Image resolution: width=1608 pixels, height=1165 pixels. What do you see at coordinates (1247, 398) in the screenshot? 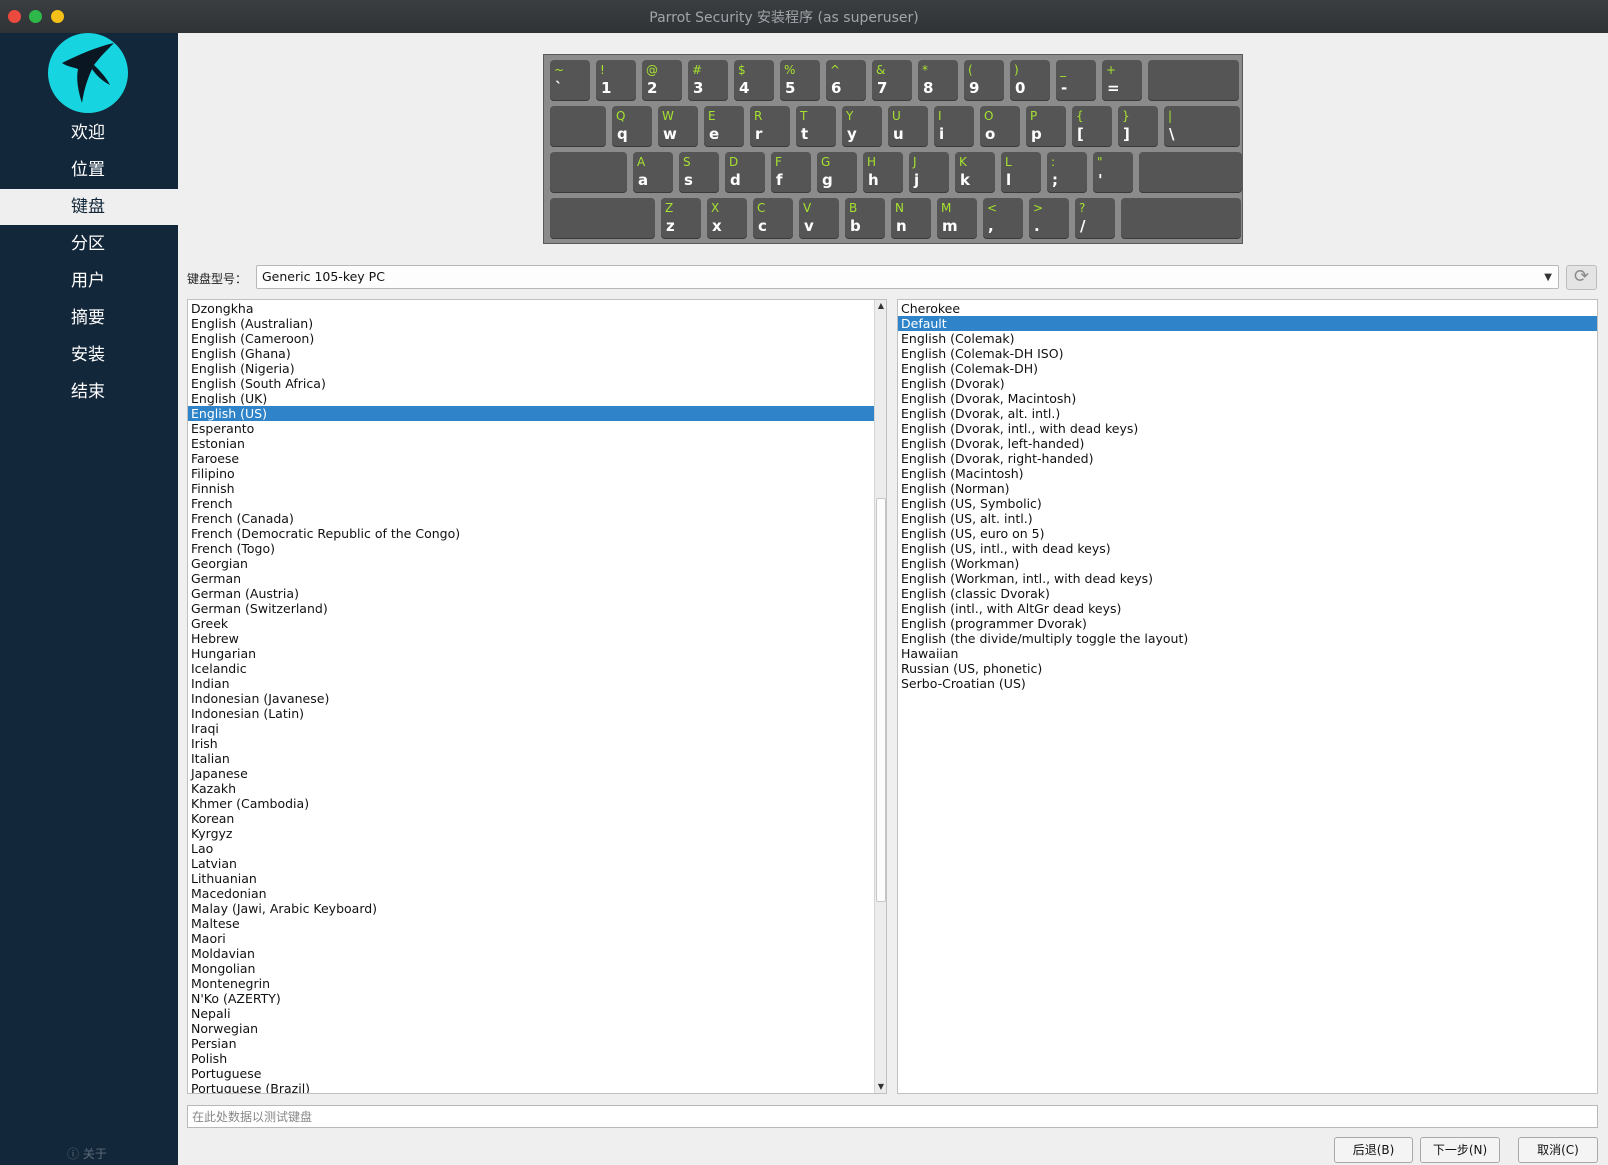
I see `variant-list-item: English (Dvorak, Macintosh)` at bounding box center [1247, 398].